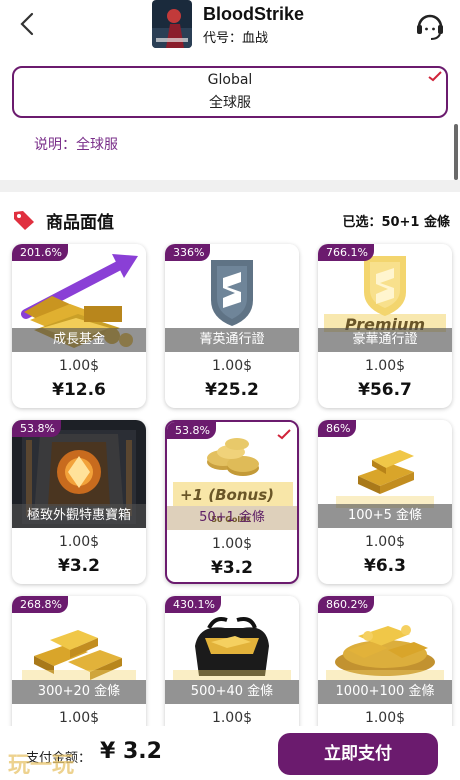  What do you see at coordinates (456, 152) in the screenshot?
I see `scrollbar` at bounding box center [456, 152].